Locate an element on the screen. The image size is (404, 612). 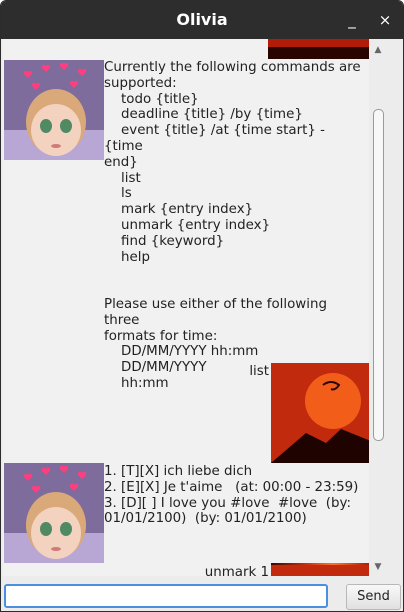
title-bar: Olivia _ × is located at coordinates (202, 20).